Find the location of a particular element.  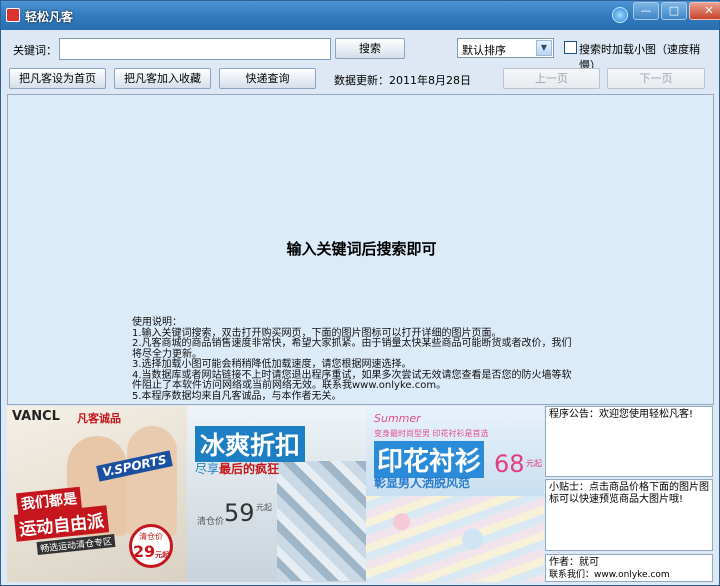

shirts-image is located at coordinates (321, 521).